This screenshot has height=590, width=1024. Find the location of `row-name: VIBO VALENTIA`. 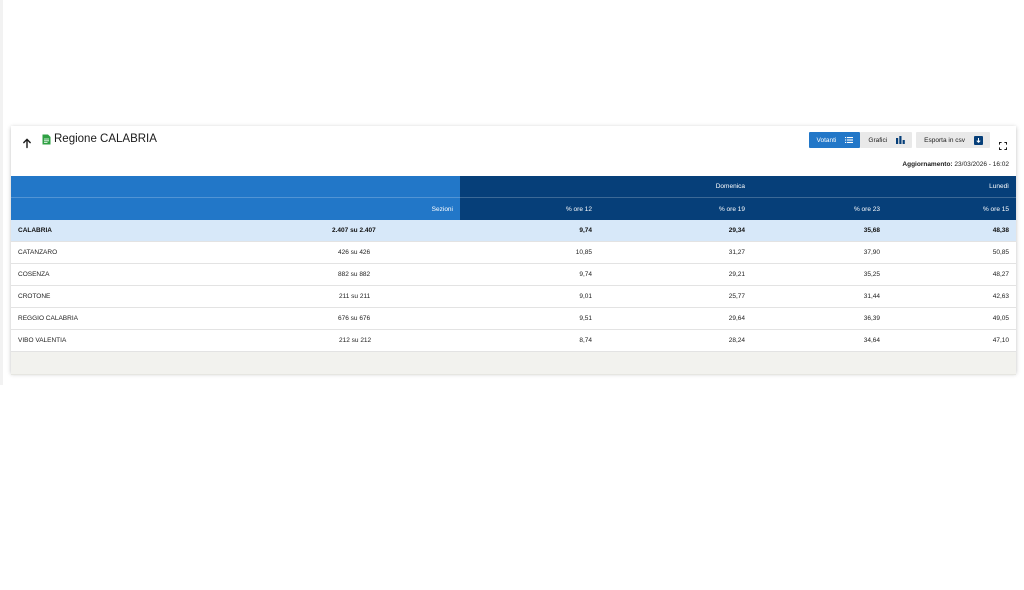

row-name: VIBO VALENTIA is located at coordinates (42, 340).